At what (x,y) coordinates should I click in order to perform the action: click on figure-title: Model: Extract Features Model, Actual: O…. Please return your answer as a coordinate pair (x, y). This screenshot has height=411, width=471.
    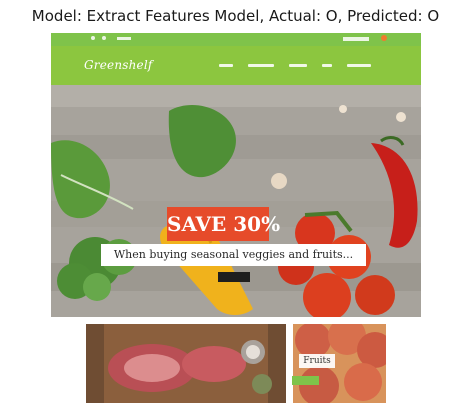
    Looking at the image, I should click on (235, 16).